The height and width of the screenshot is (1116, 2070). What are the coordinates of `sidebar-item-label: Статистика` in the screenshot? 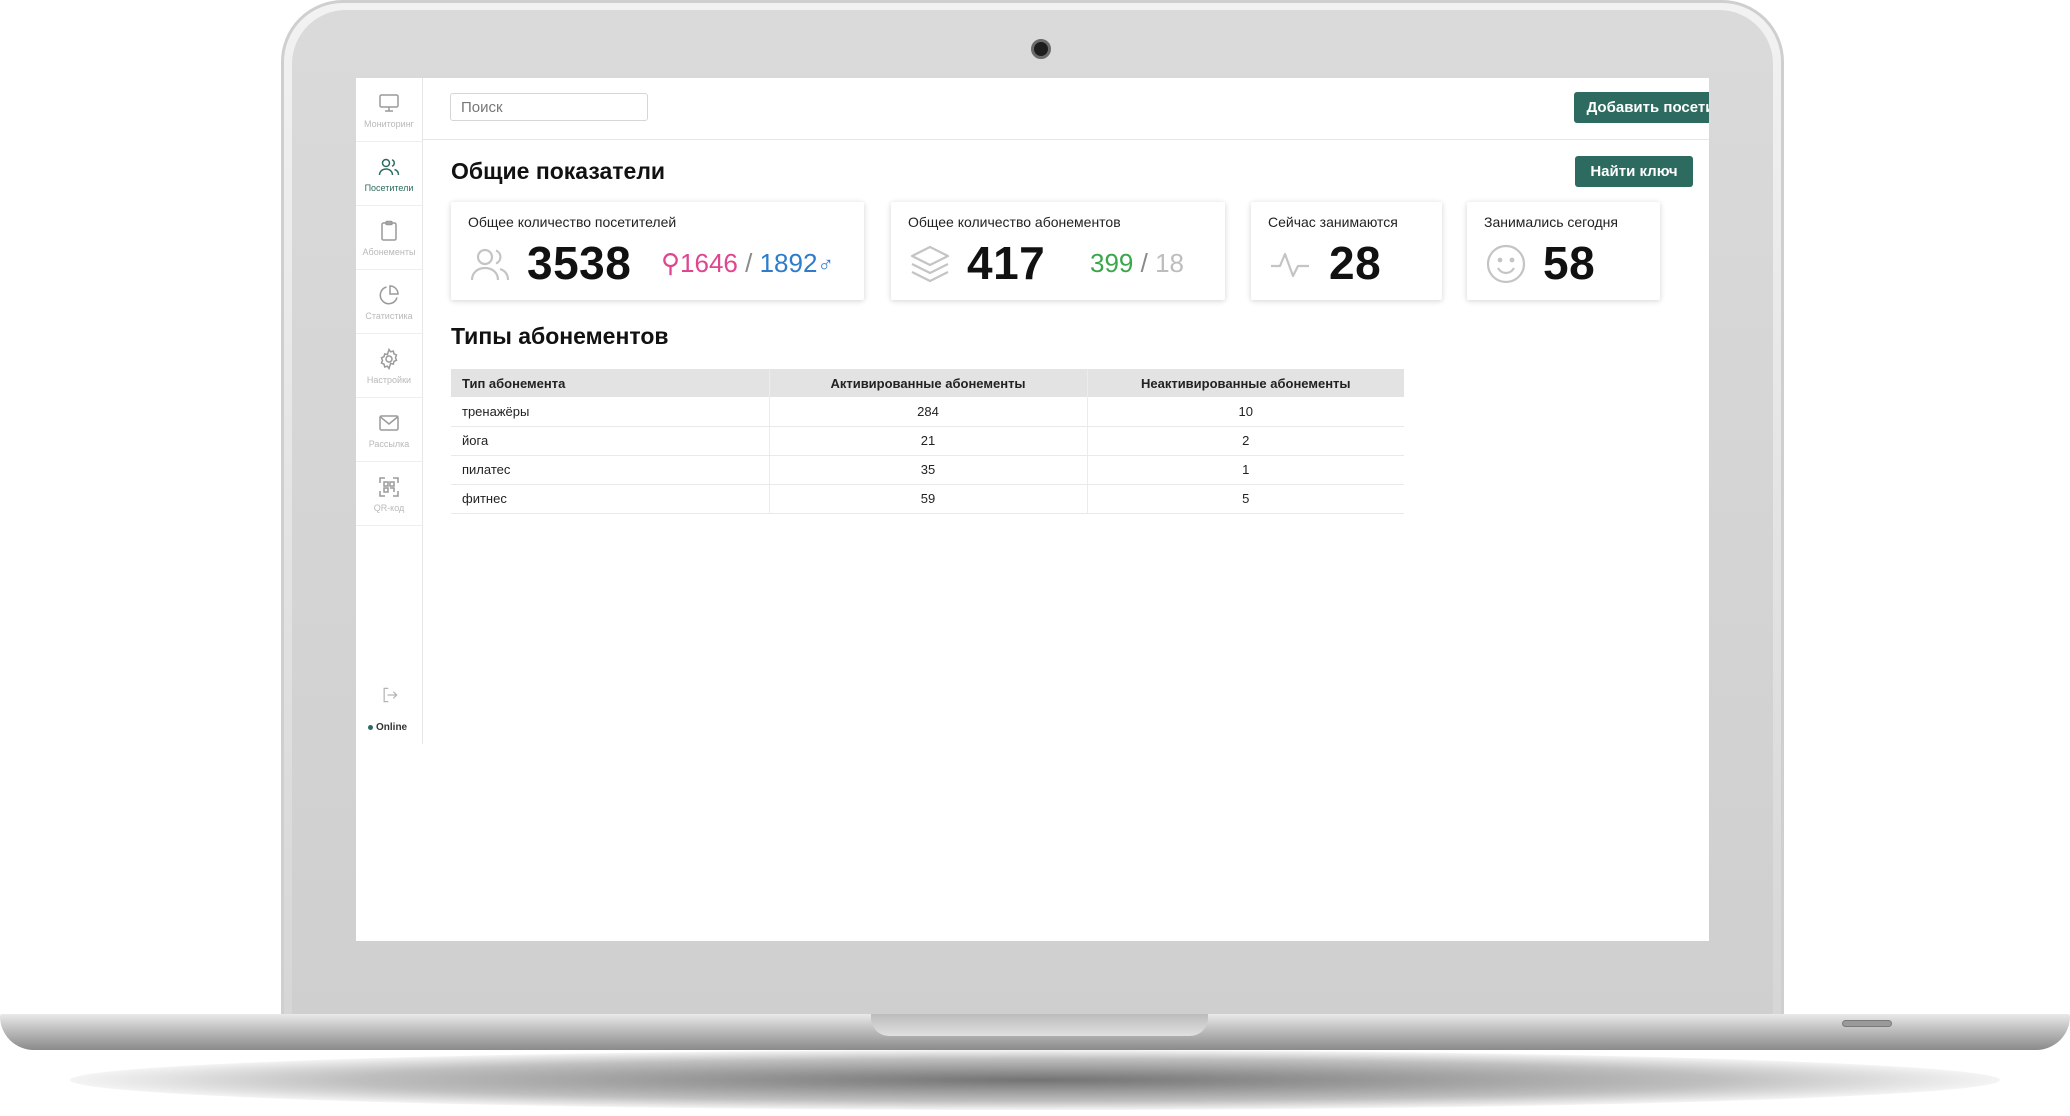 It's located at (389, 315).